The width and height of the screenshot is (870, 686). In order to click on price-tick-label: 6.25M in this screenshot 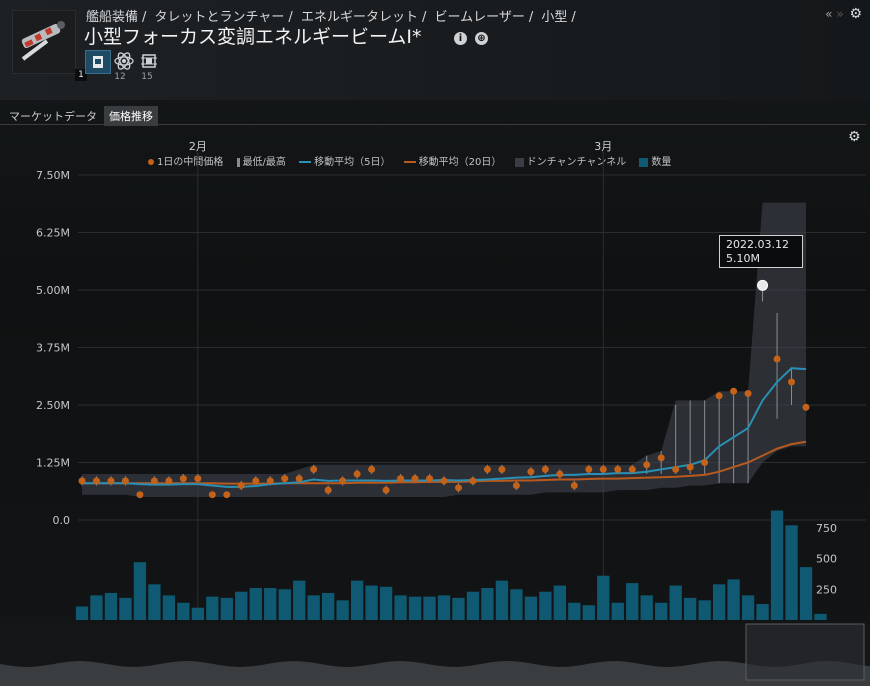, I will do `click(53, 233)`.